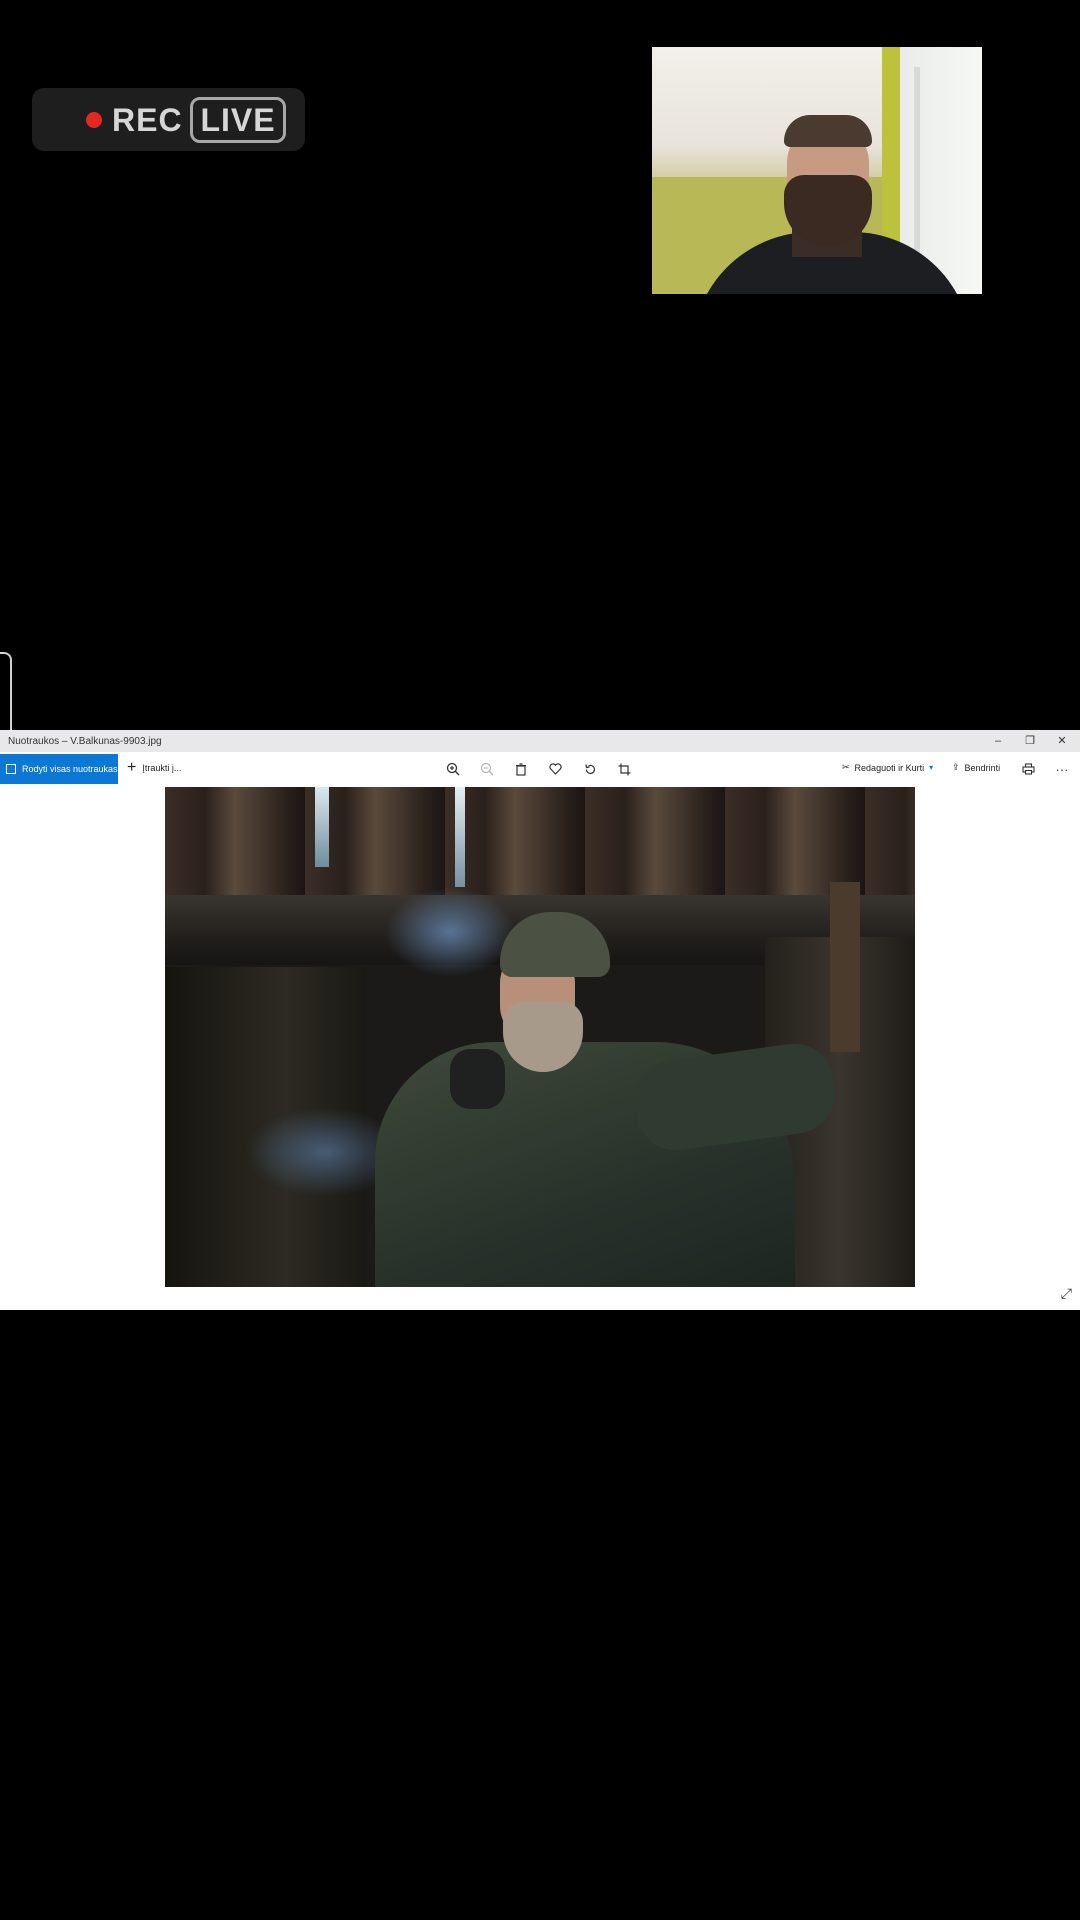  What do you see at coordinates (931, 767) in the screenshot?
I see `chevron-down-icon: ▾` at bounding box center [931, 767].